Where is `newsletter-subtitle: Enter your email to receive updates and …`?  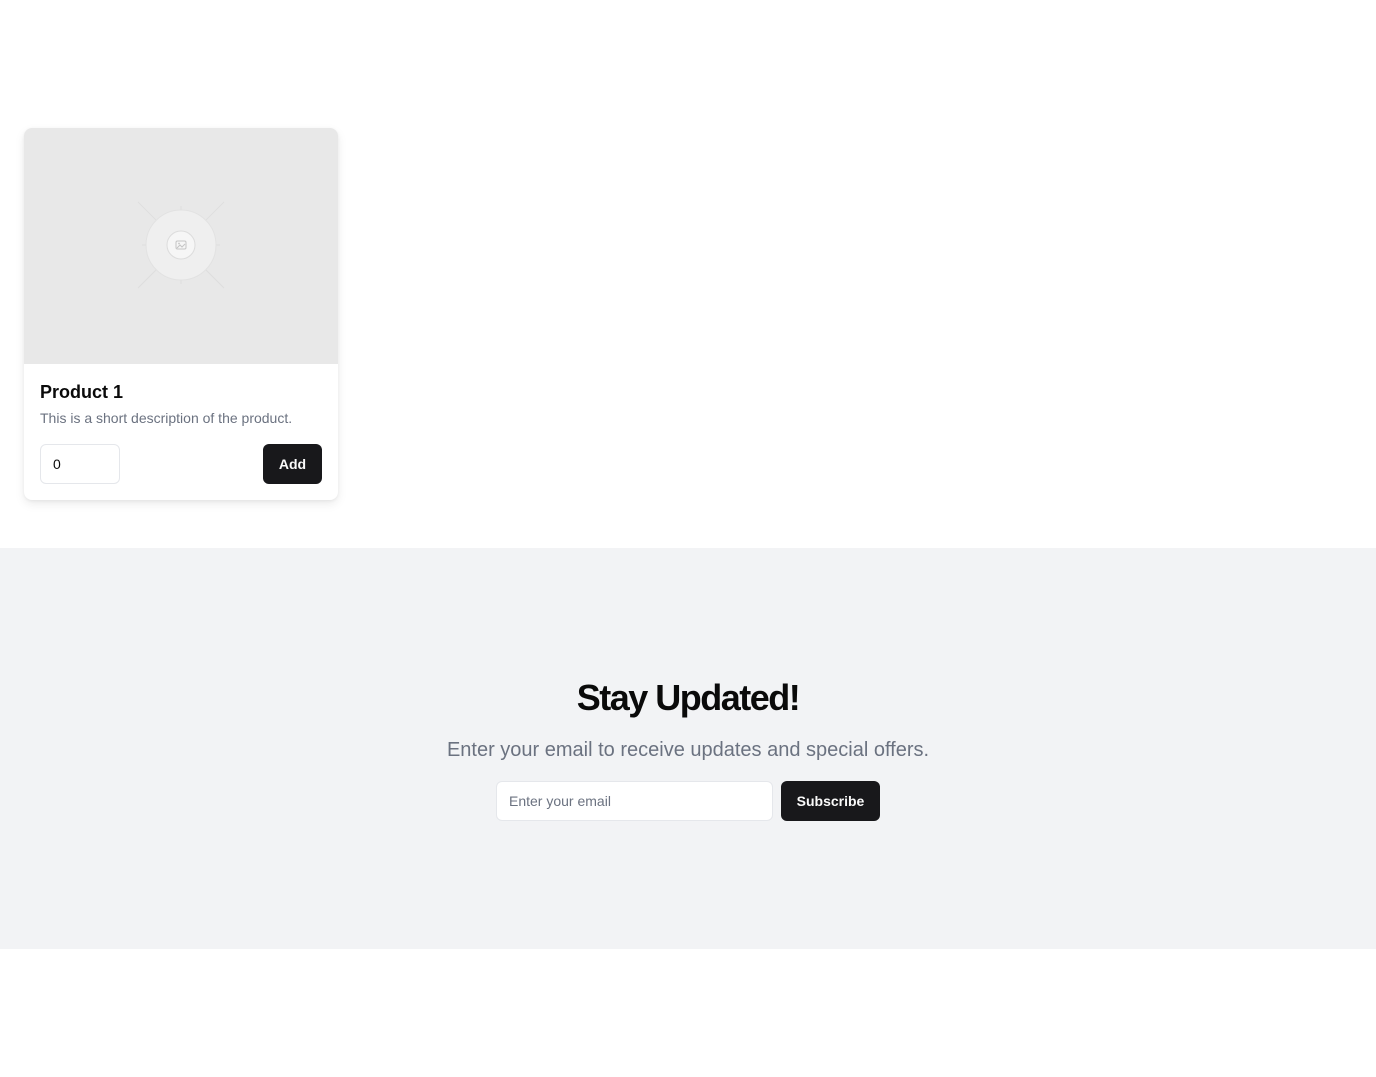 newsletter-subtitle: Enter your email to receive updates and … is located at coordinates (688, 750).